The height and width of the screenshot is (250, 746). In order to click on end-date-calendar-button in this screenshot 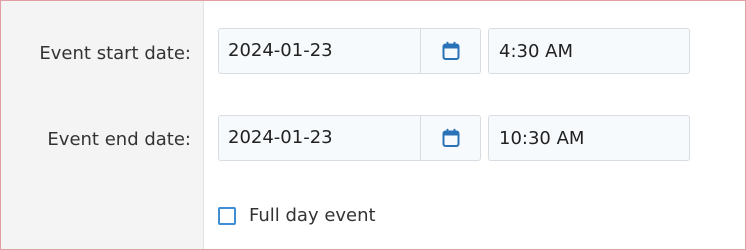, I will do `click(450, 138)`.